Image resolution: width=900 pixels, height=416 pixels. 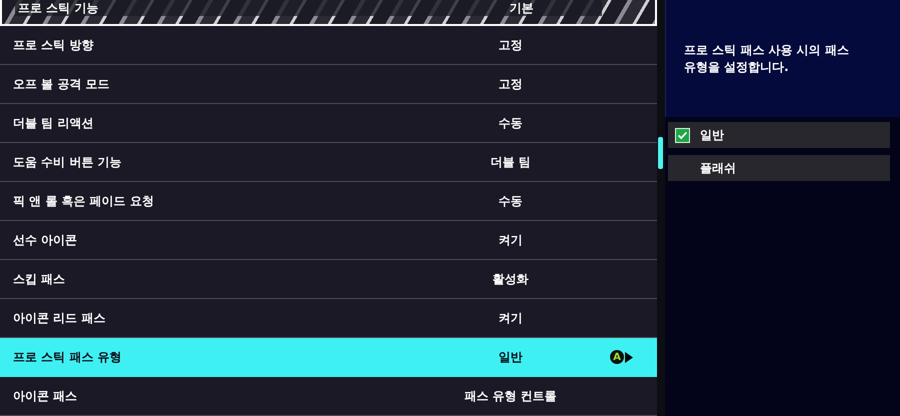 What do you see at coordinates (629, 357) in the screenshot?
I see `arrow-icon` at bounding box center [629, 357].